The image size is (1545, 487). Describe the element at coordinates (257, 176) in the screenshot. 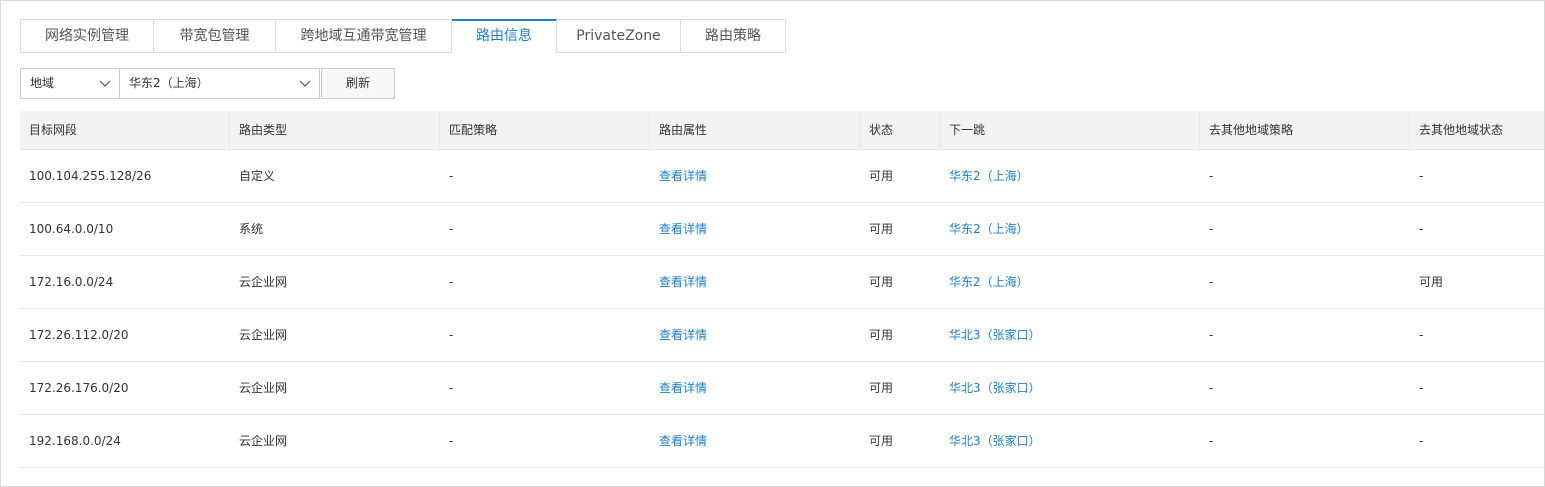

I see `cell-route-type: 自定义` at that location.